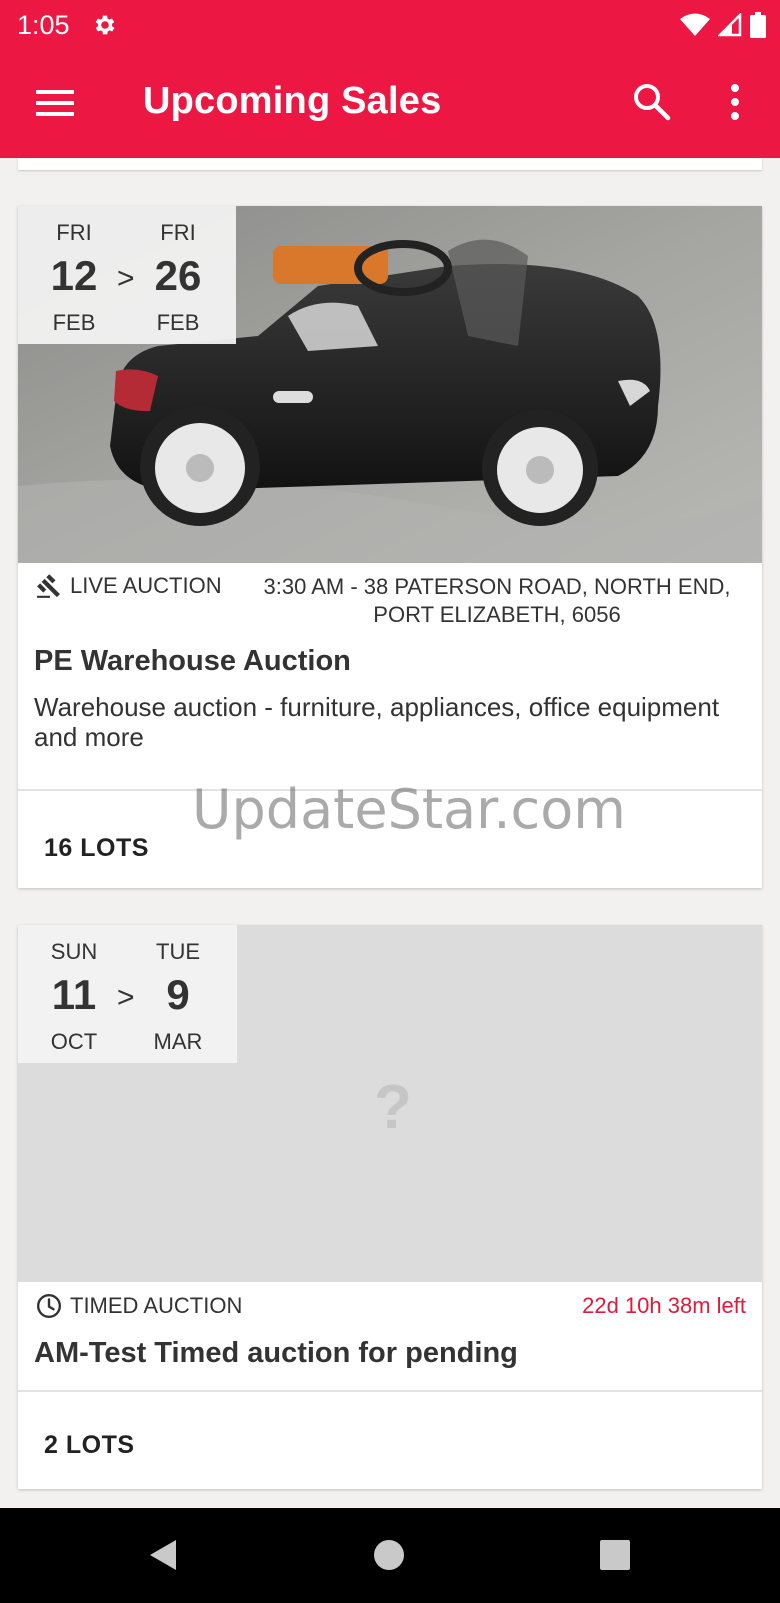  Describe the element at coordinates (735, 102) in the screenshot. I see `more-vert-icon` at that location.